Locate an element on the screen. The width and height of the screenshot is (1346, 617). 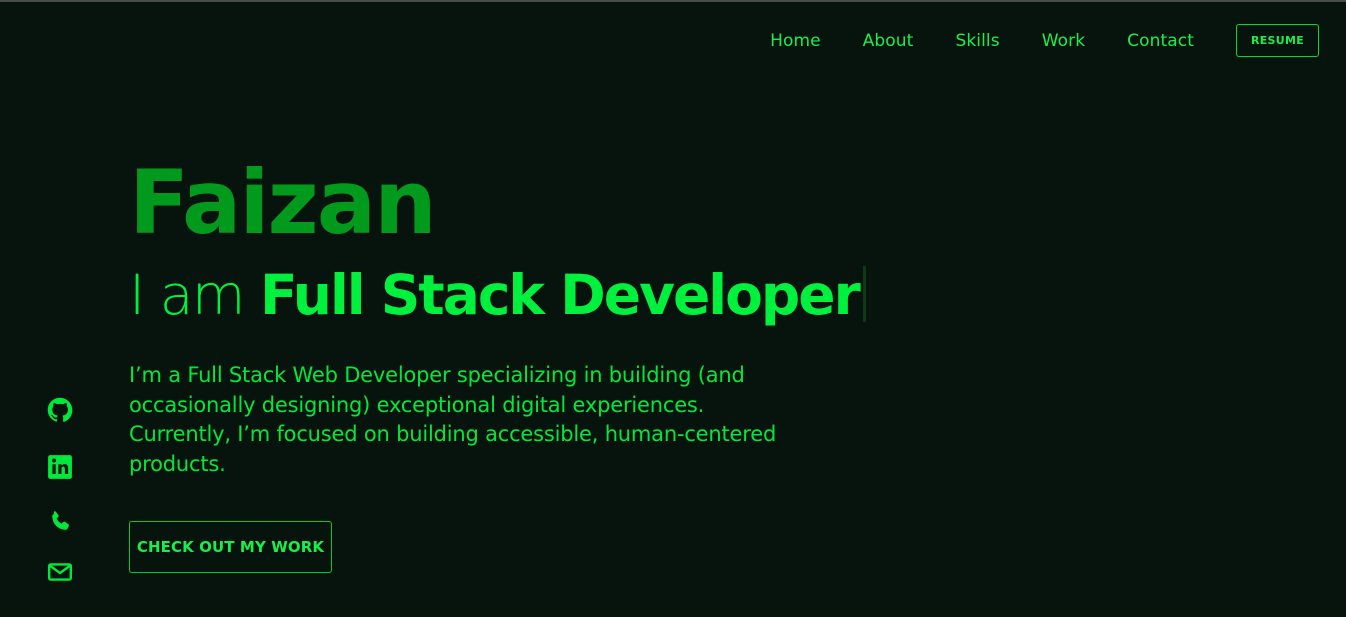
github-icon is located at coordinates (60, 410).